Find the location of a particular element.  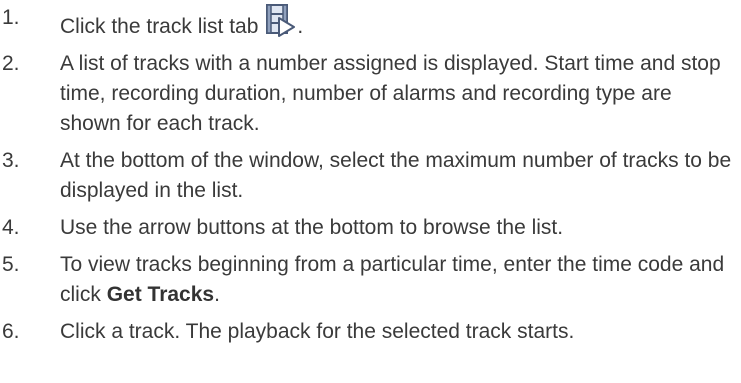

step-1: 1. Click the track list tab . is located at coordinates (370, 22).